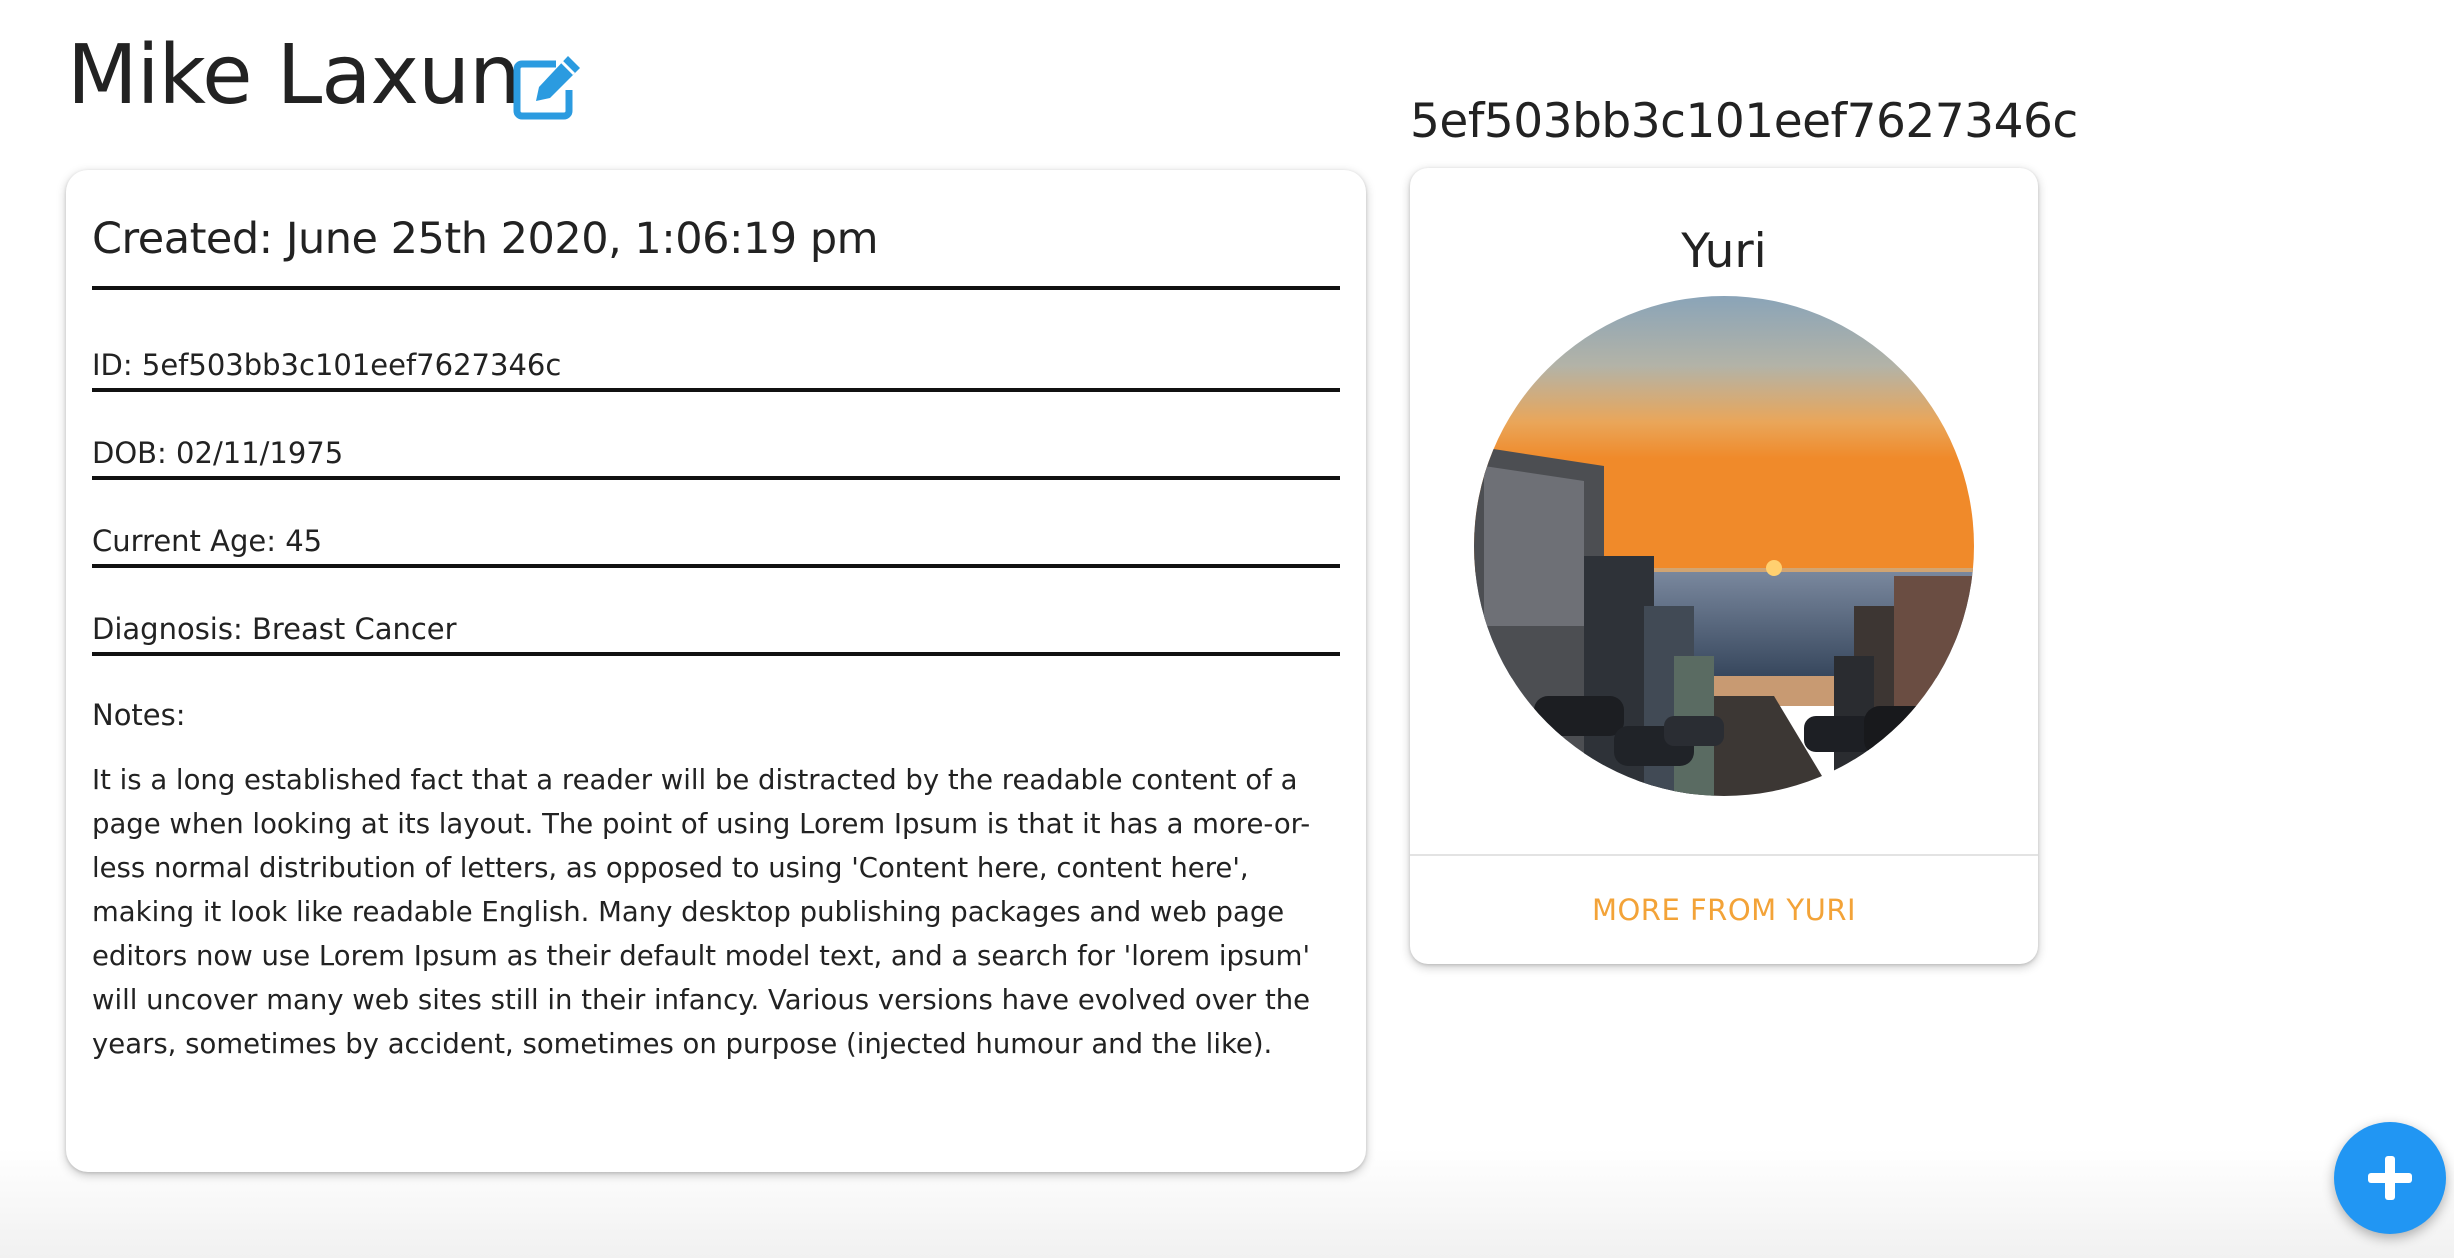  I want to click on avatar-sunset-photo, so click(1724, 546).